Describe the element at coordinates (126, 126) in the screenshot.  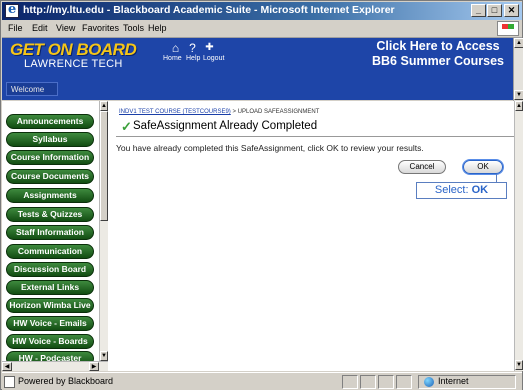
I see `checkmark-icon: ✓` at that location.